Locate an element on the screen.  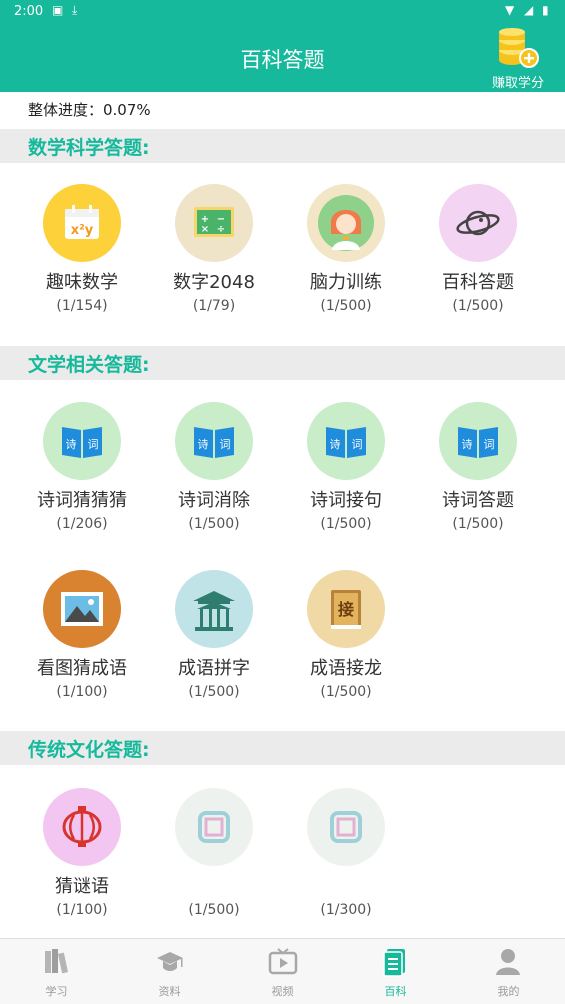
page-title: 百科答题 is located at coordinates (282, 60).